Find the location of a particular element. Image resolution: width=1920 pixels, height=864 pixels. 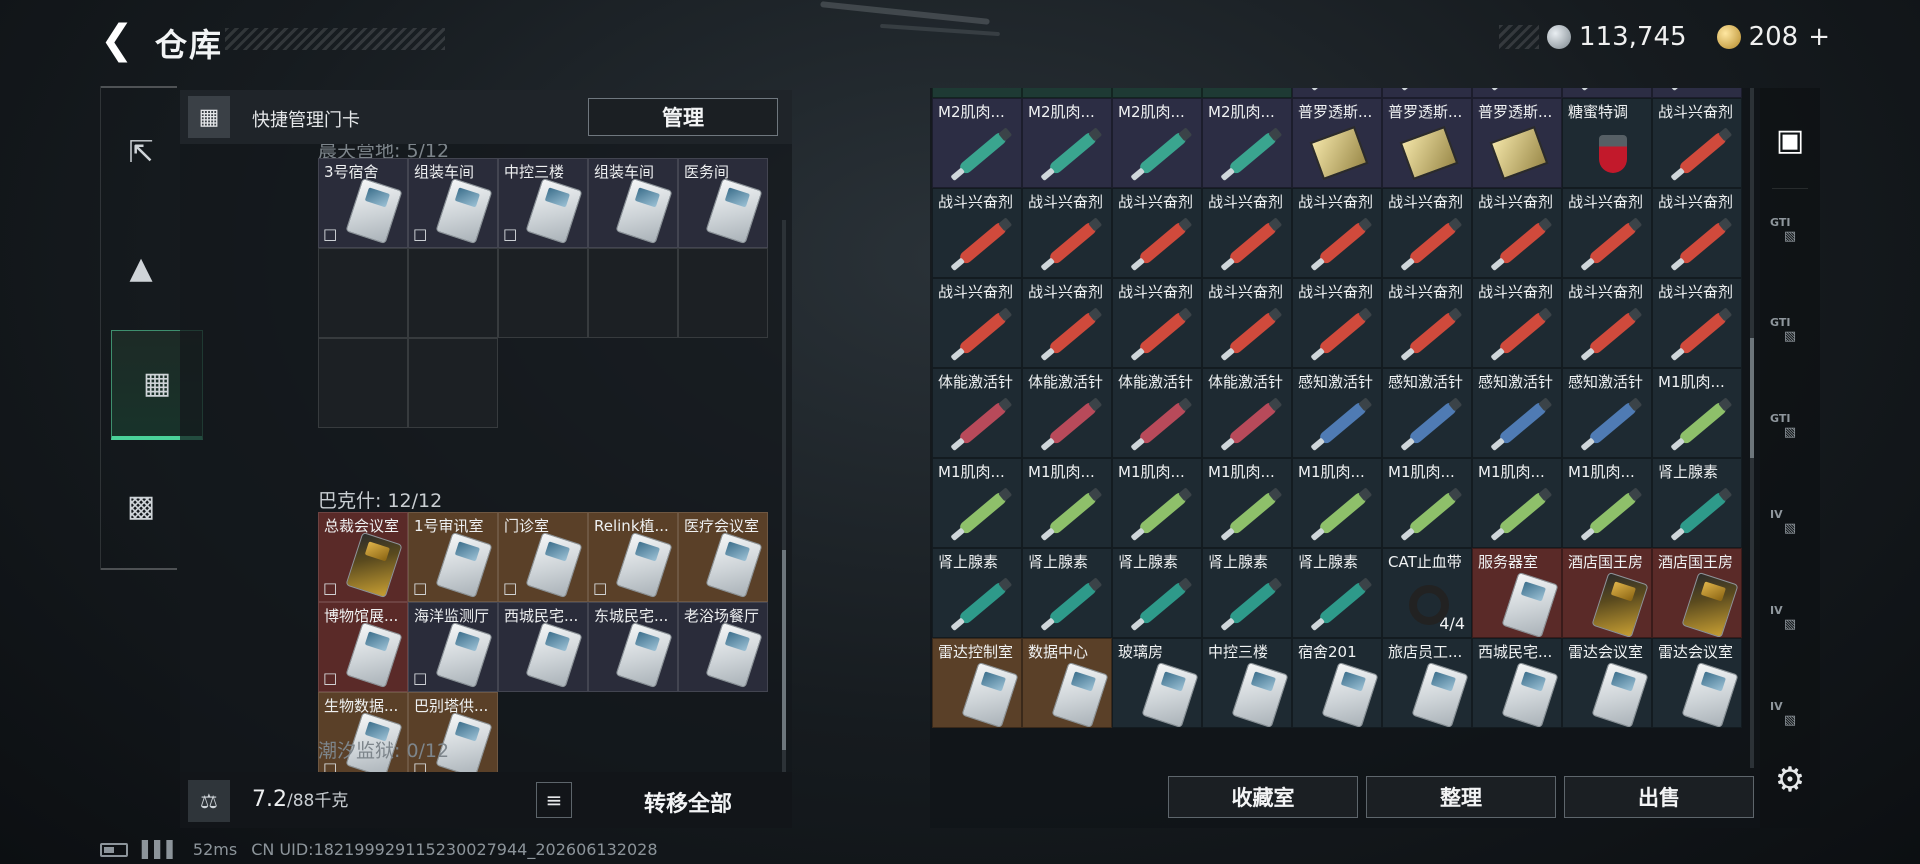

storage-item-slot: 数据中心 is located at coordinates (1067, 683).